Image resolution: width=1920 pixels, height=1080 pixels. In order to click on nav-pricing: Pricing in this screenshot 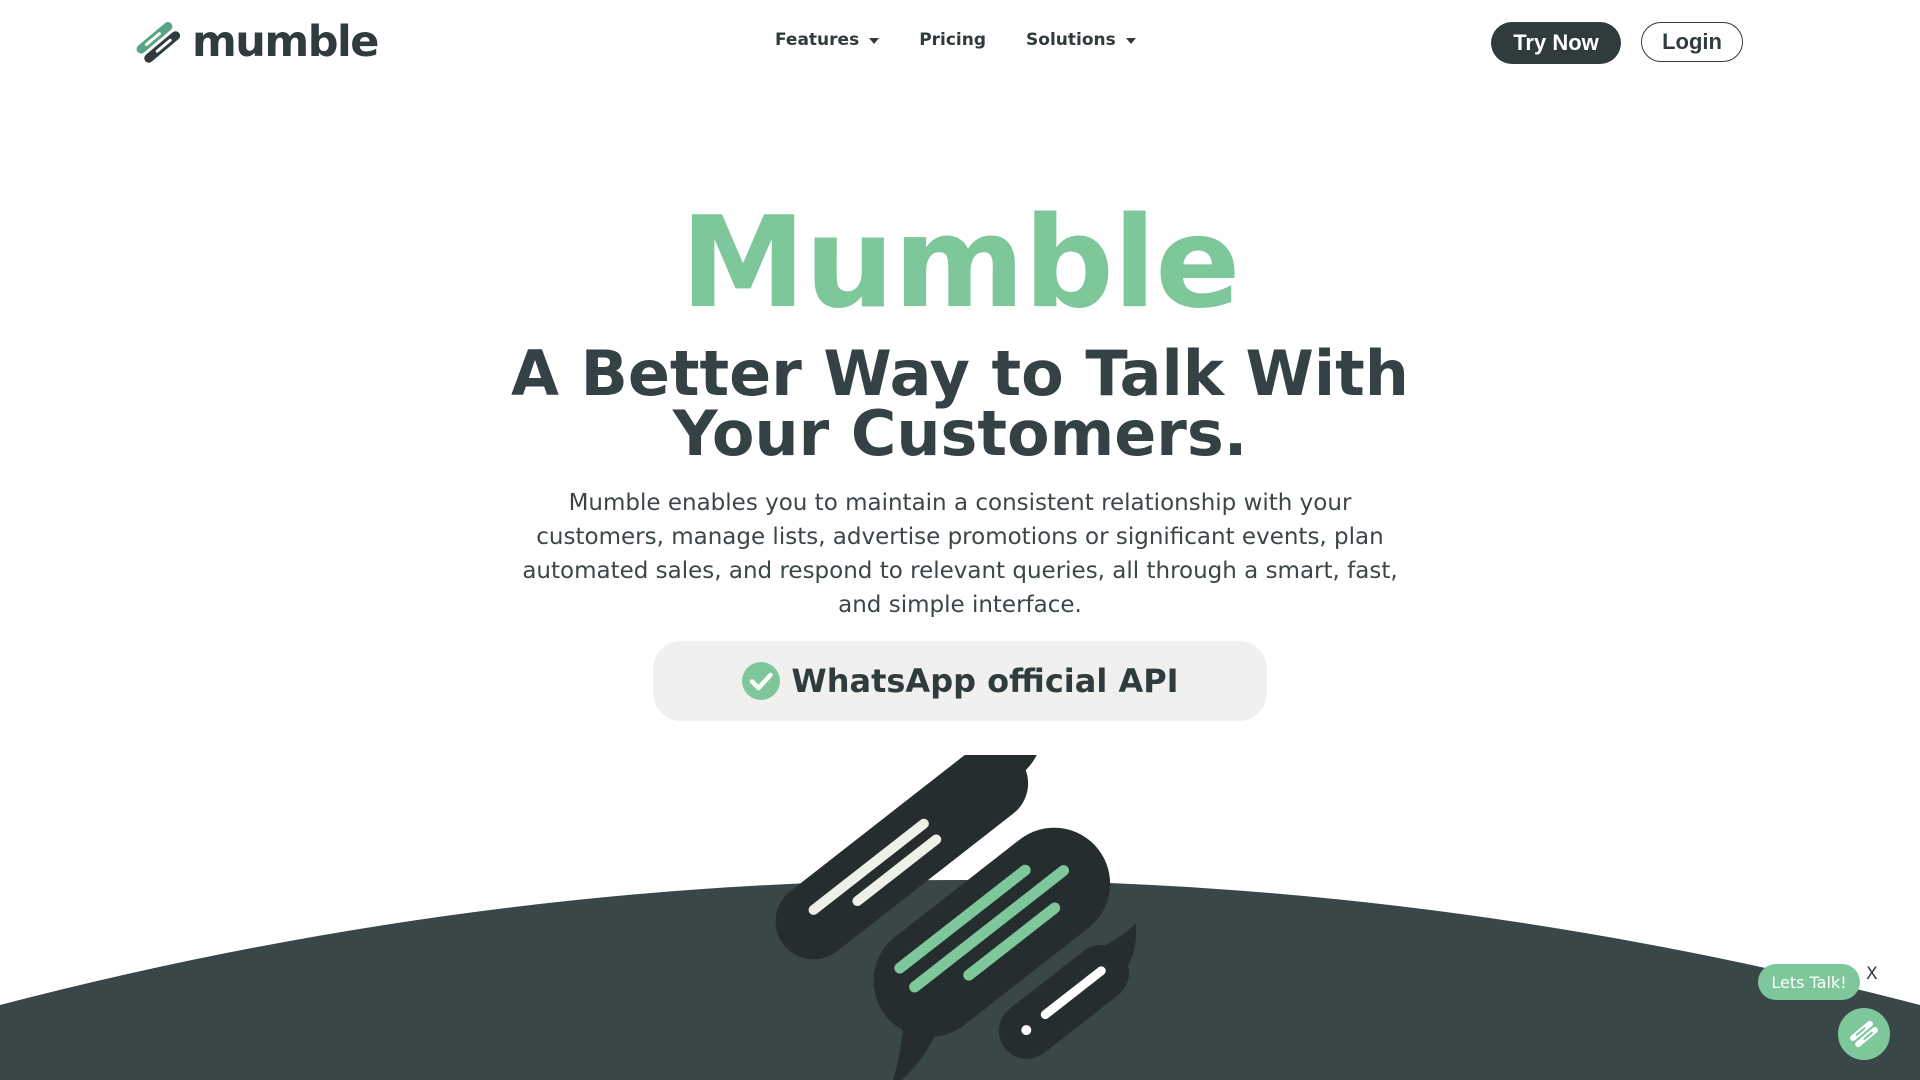, I will do `click(952, 40)`.